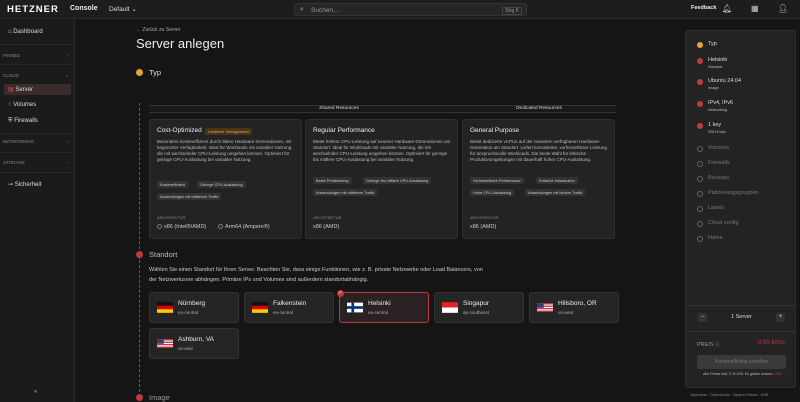 This screenshot has height=402, width=800. What do you see at coordinates (37, 105) in the screenshot?
I see `sidebar-item-volumes: ◌ Volumes` at bounding box center [37, 105].